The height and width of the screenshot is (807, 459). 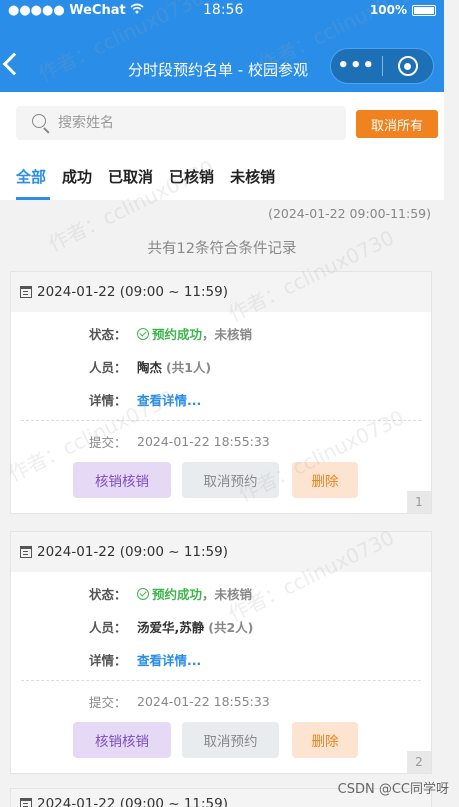 I want to click on battery-percent: 100%, so click(x=388, y=10).